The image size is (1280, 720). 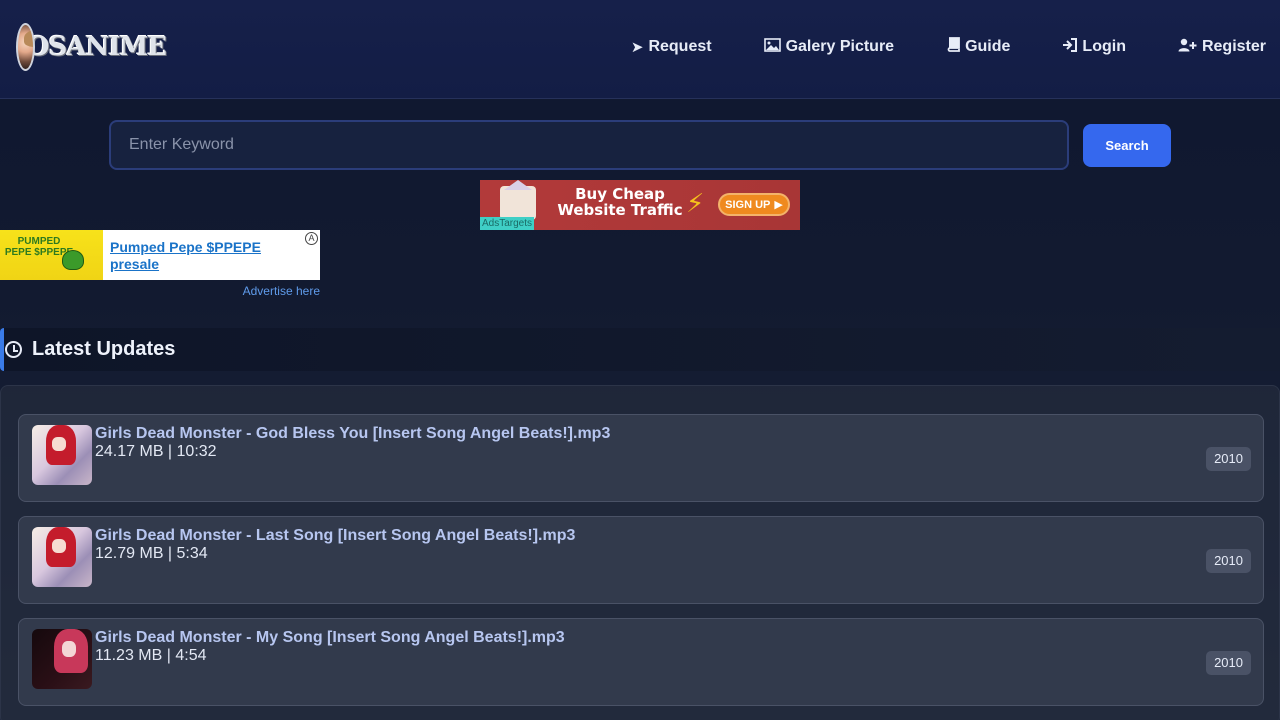 I want to click on frog-icon, so click(x=73, y=260).